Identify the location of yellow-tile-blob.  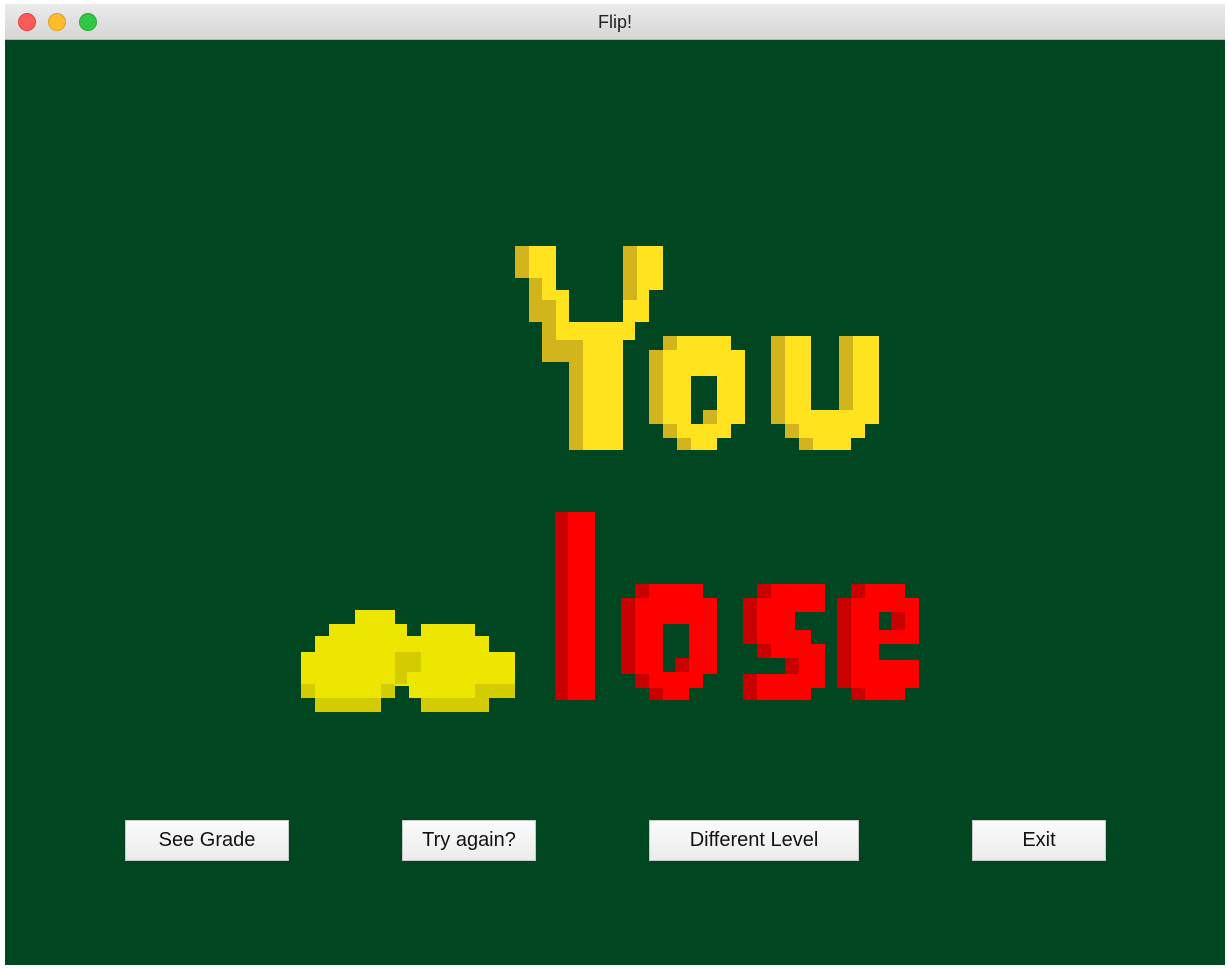
(408, 661).